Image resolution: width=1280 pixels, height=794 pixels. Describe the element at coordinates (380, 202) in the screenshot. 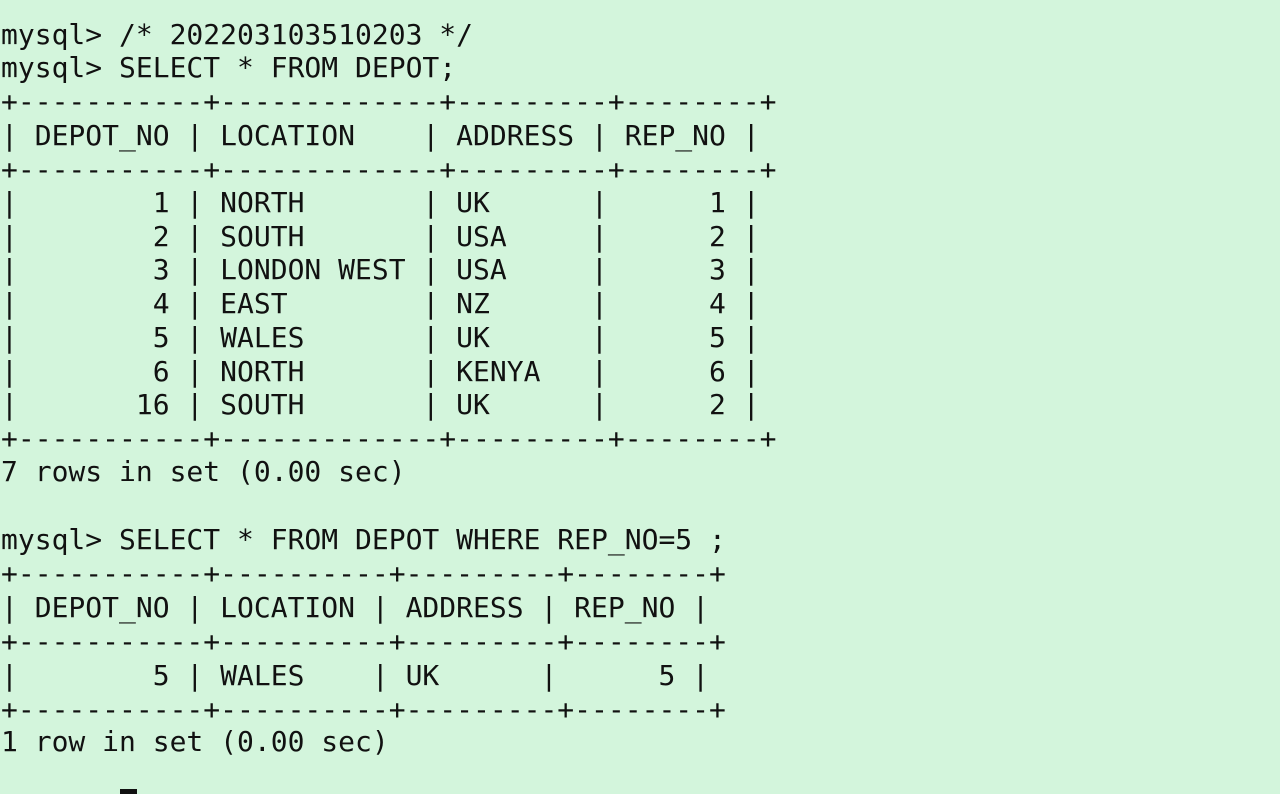

I see `table-row: | 1 | NORTH | UK | 1 |` at that location.